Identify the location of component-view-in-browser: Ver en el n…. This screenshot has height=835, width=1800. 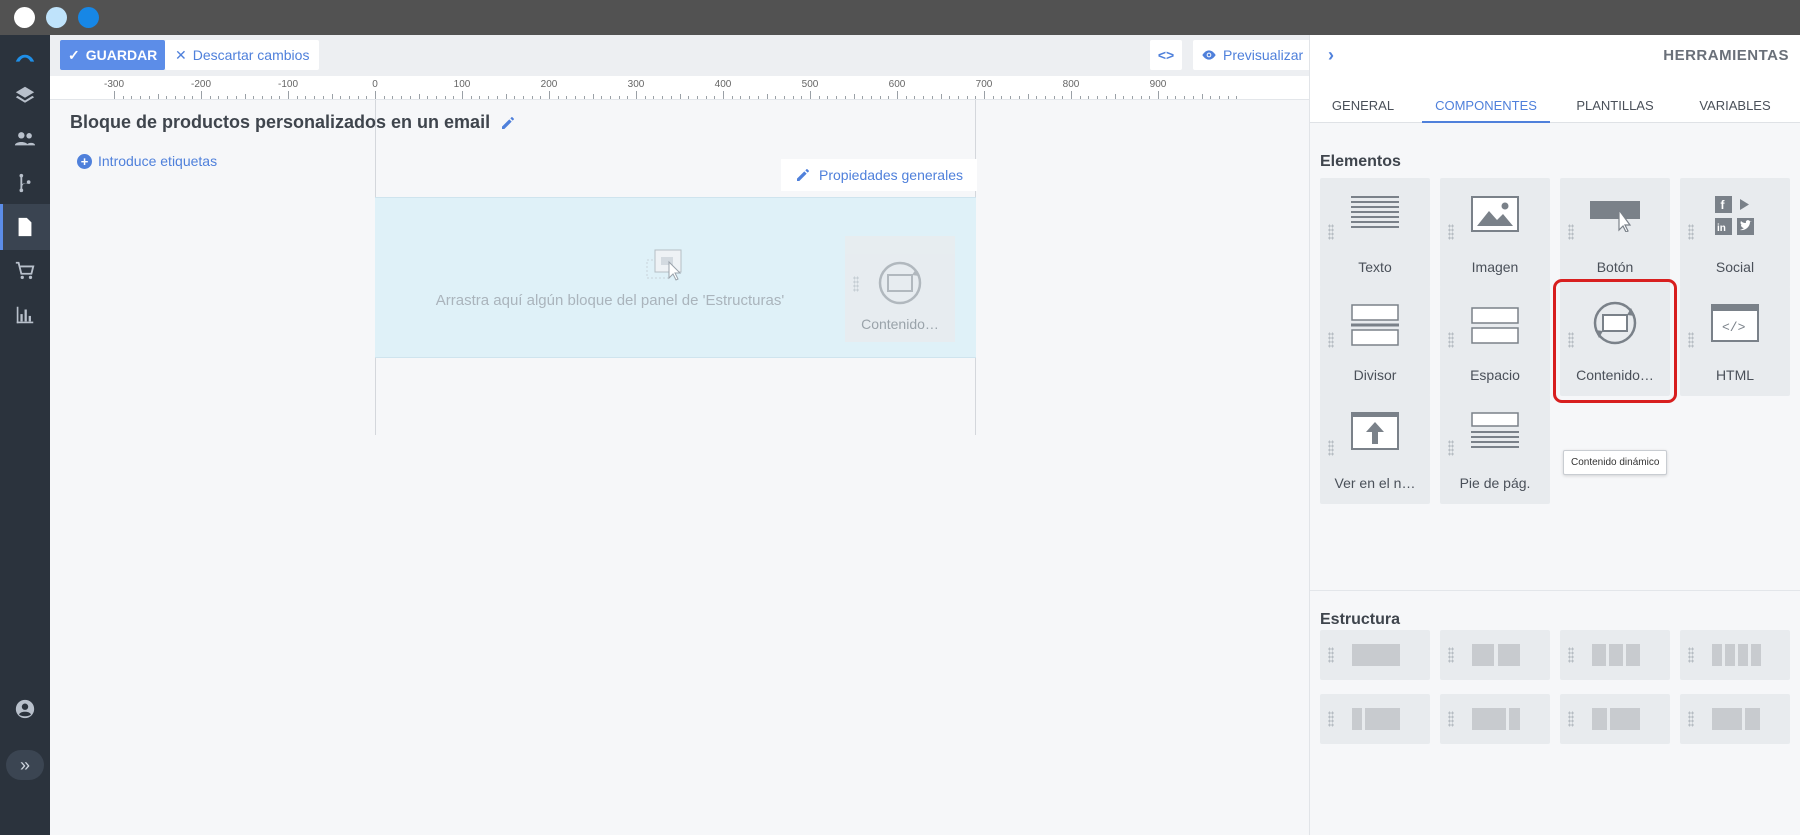
(1375, 449).